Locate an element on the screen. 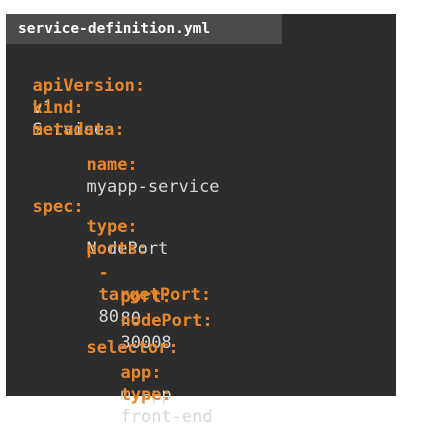 The width and height of the screenshot is (426, 428). file-tab: service-definition.yml is located at coordinates (144, 29).